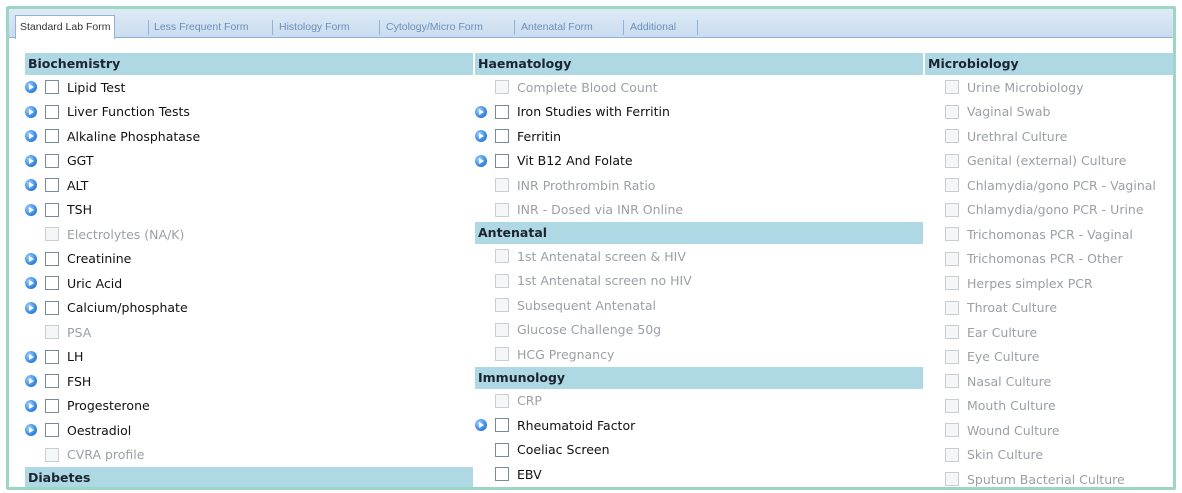  I want to click on test-label: Chlamydia/gono PCR - Urine, so click(1055, 210).